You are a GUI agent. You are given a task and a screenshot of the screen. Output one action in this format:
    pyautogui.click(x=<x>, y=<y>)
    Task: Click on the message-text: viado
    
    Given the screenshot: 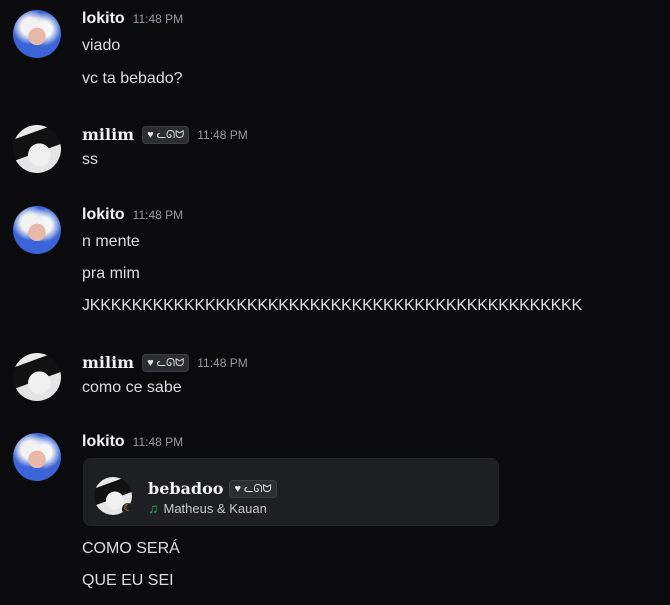 What is the action you would take?
    pyautogui.click(x=101, y=45)
    